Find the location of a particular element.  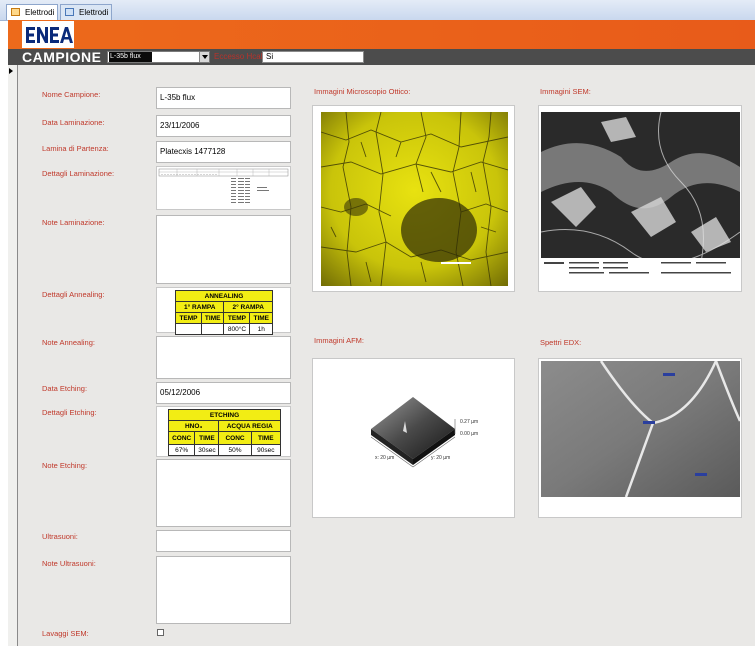

note-laminazione-label: Note Laminazione: is located at coordinates (73, 222).